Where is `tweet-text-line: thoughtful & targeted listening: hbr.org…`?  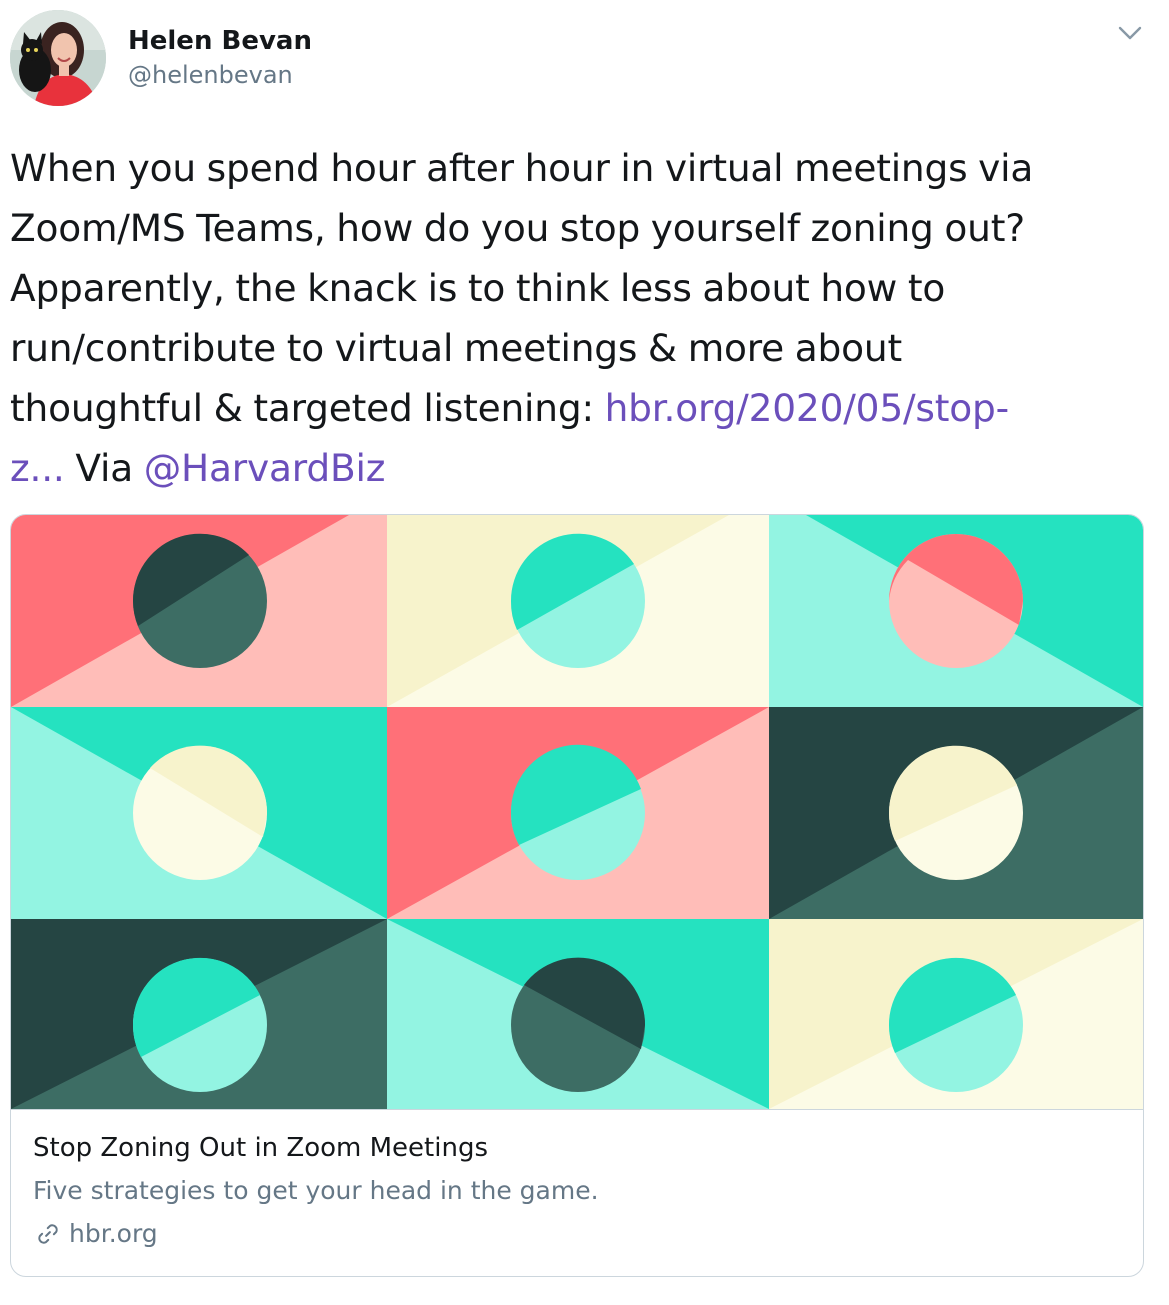 tweet-text-line: thoughtful & targeted listening: hbr.org… is located at coordinates (582, 408).